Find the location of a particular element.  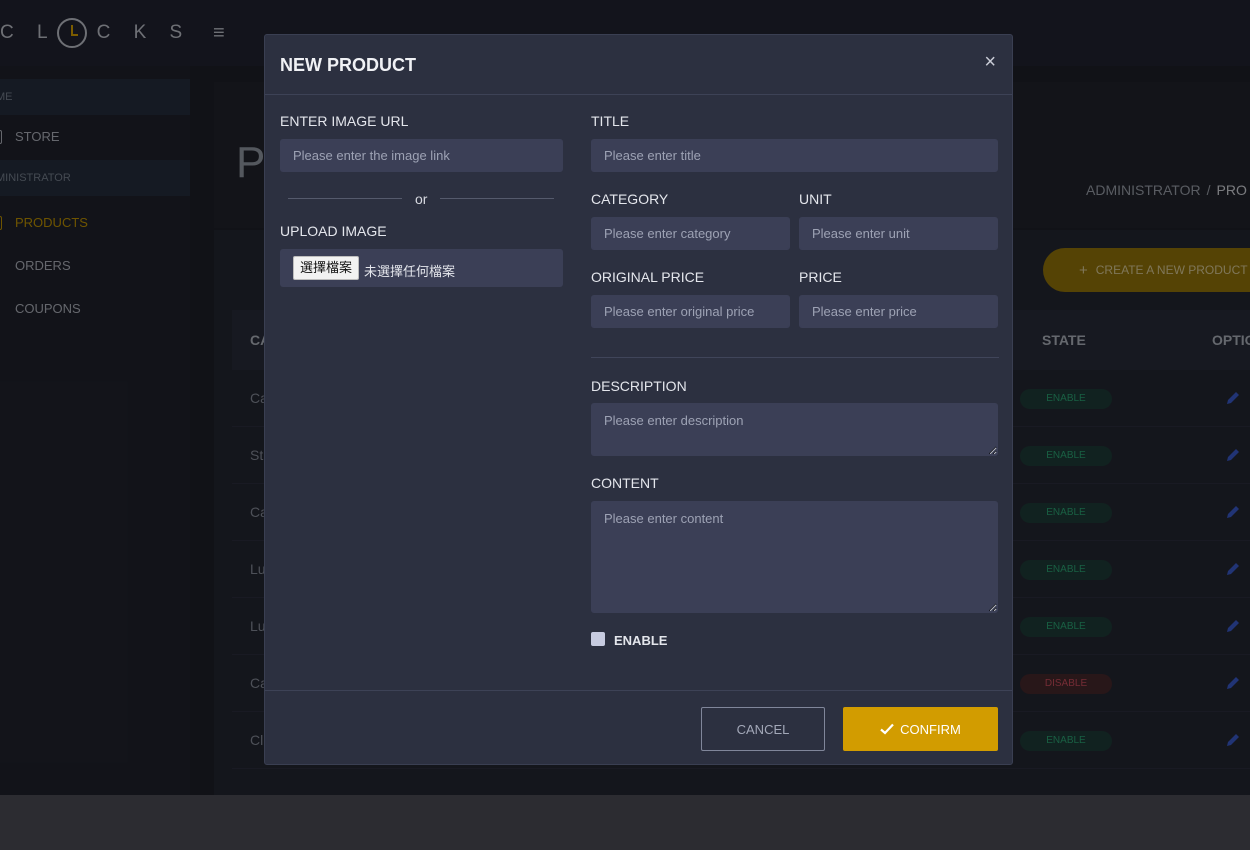

title-input is located at coordinates (794, 155).